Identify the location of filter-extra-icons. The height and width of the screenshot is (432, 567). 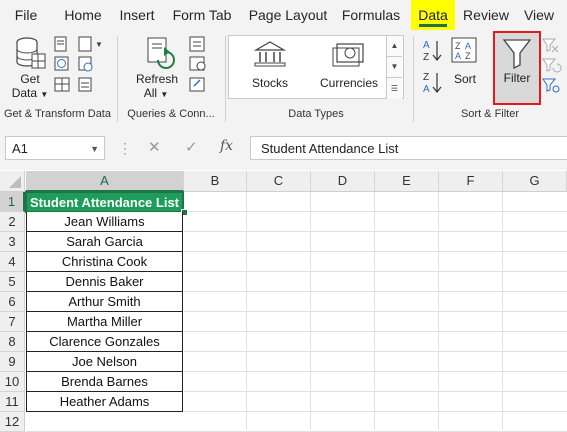
(551, 67).